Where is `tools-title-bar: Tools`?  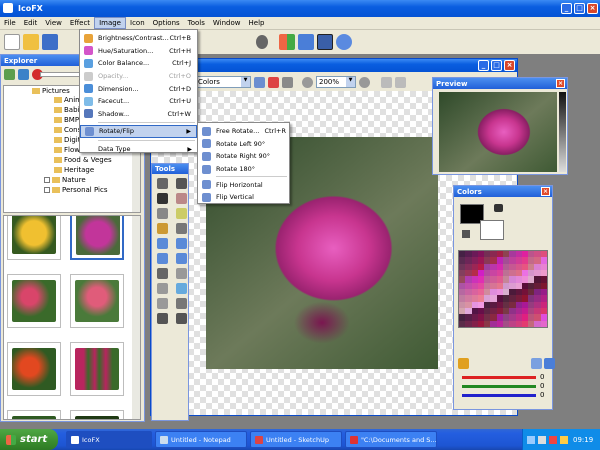
tools-title-bar: Tools is located at coordinates (170, 169).